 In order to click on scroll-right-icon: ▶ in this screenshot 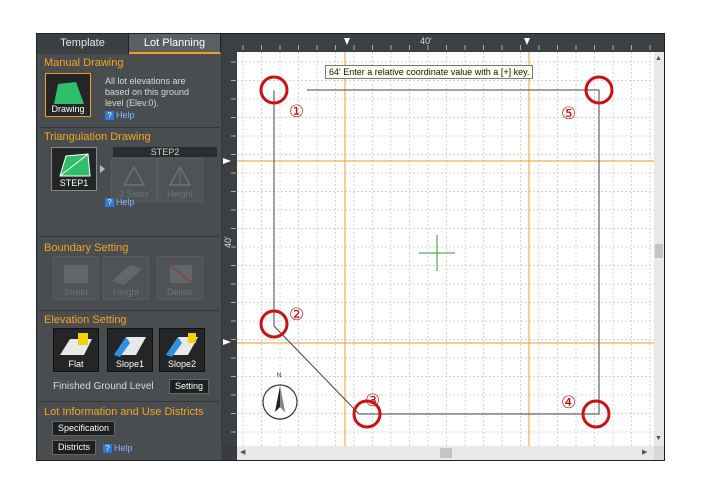, I will do `click(644, 452)`.